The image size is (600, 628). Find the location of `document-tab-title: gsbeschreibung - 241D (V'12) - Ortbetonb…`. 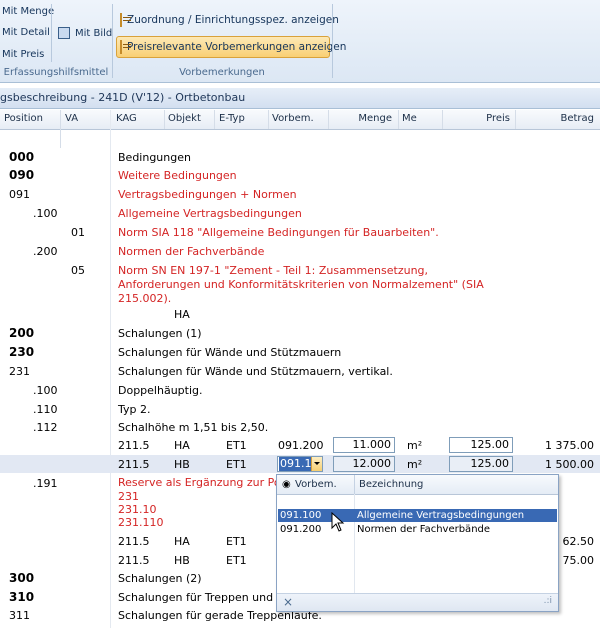

document-tab-title: gsbeschreibung - 241D (V'12) - Ortbetonb… is located at coordinates (123, 97).